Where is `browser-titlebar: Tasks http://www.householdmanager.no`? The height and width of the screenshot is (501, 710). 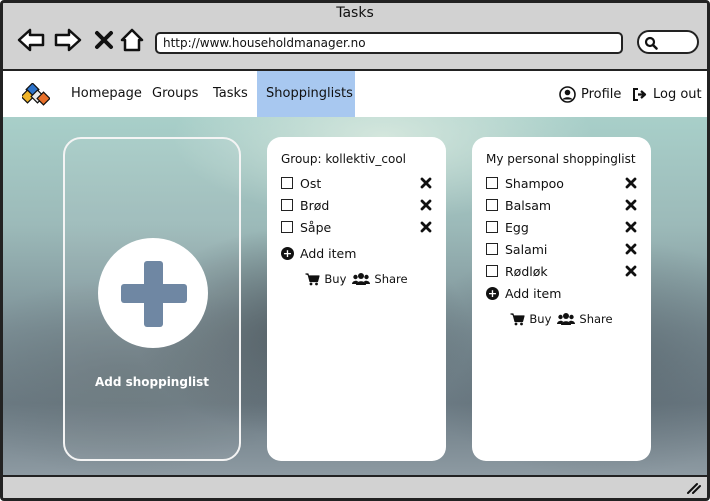 browser-titlebar: Tasks http://www.householdmanager.no is located at coordinates (355, 37).